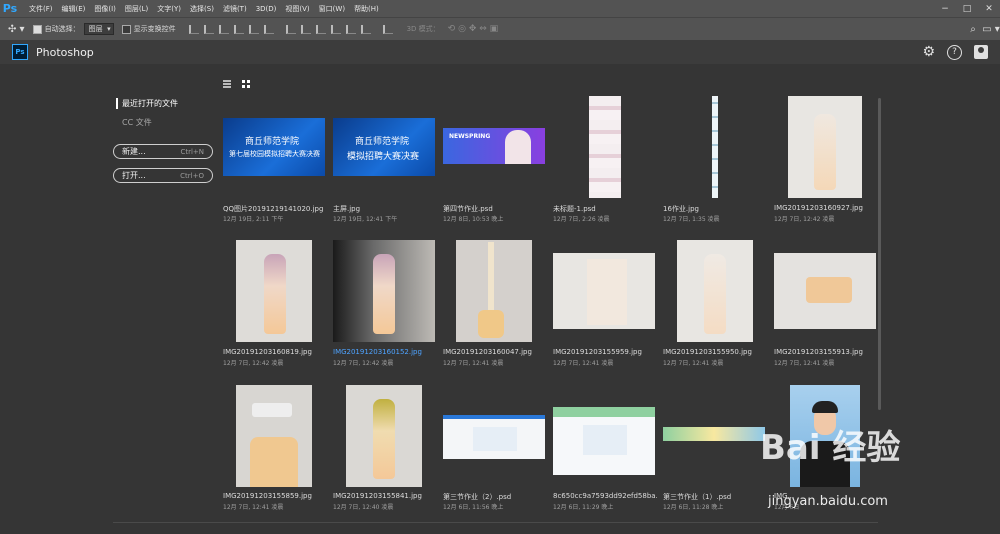  Describe the element at coordinates (350, 29) in the screenshot. I see `distribute-middle-icon` at that location.